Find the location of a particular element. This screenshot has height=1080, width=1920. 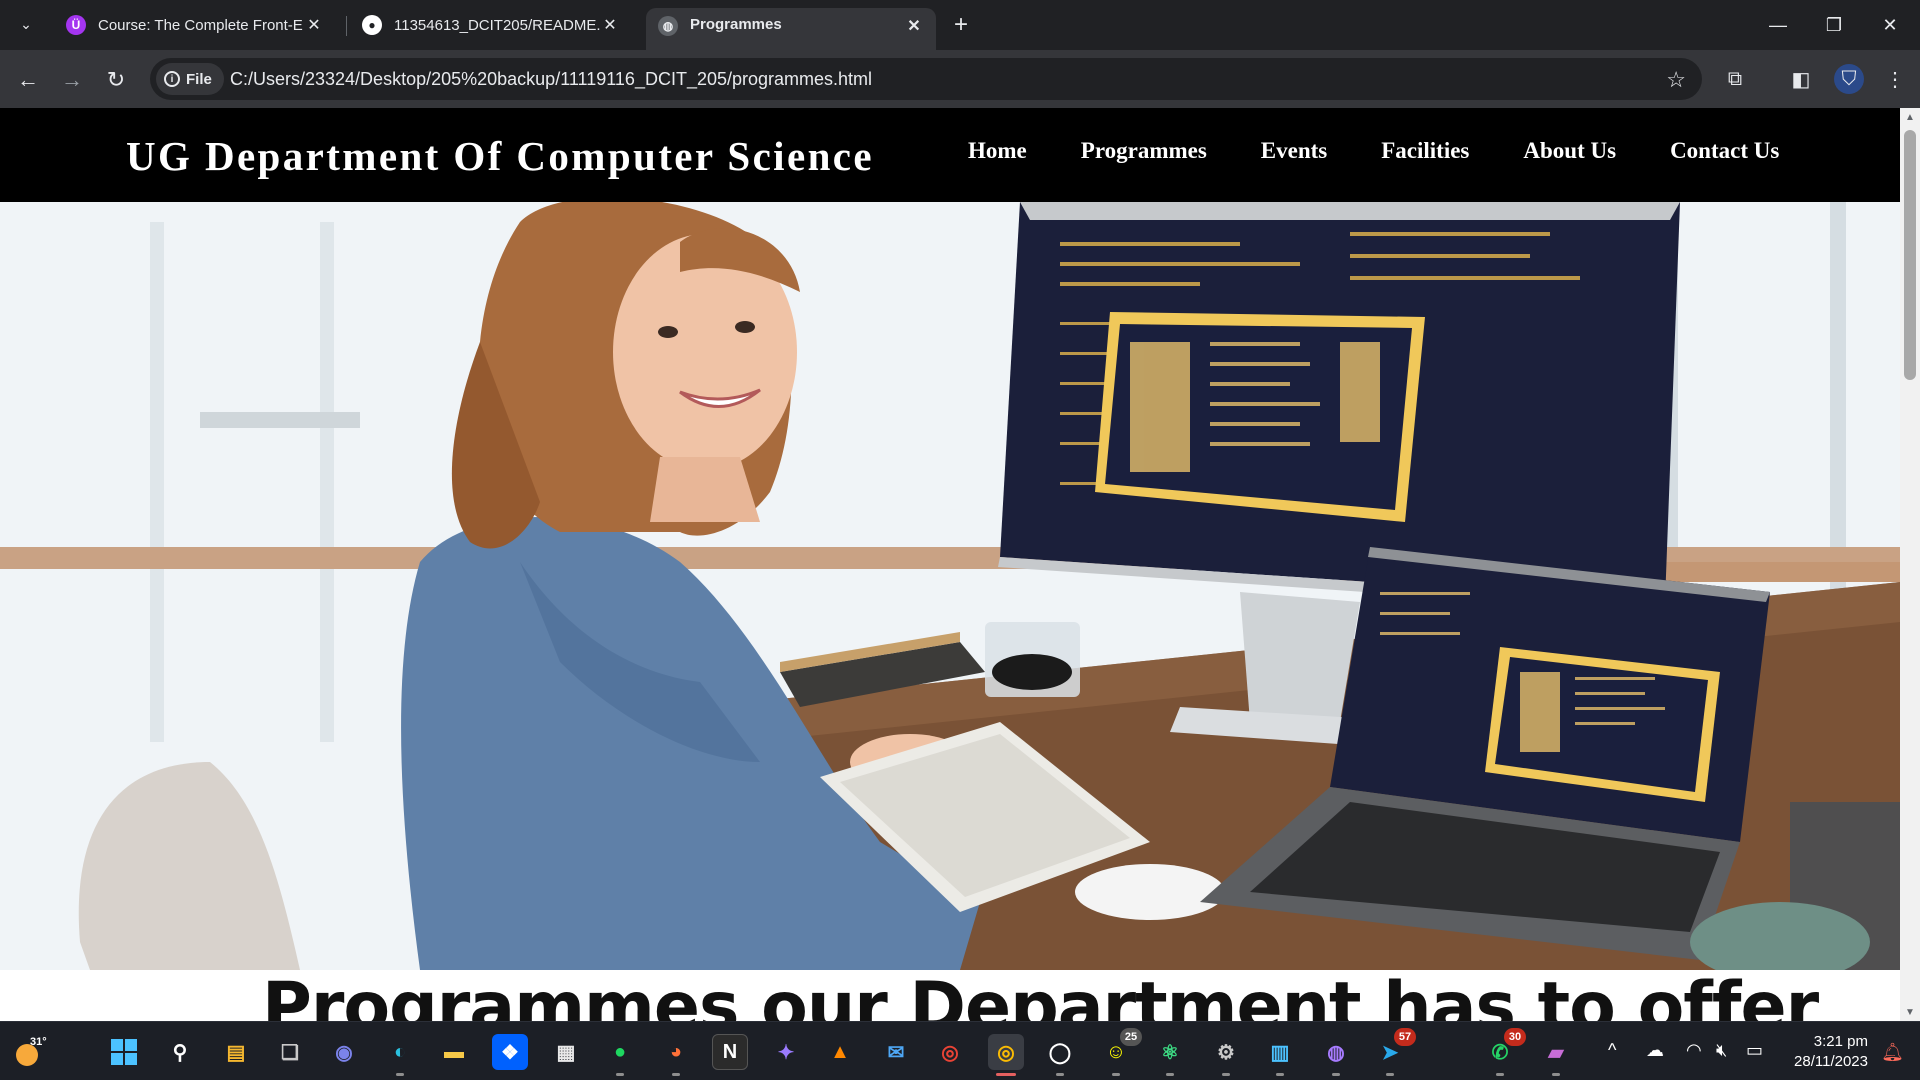

widgets-icon: ▤ is located at coordinates (236, 1052).